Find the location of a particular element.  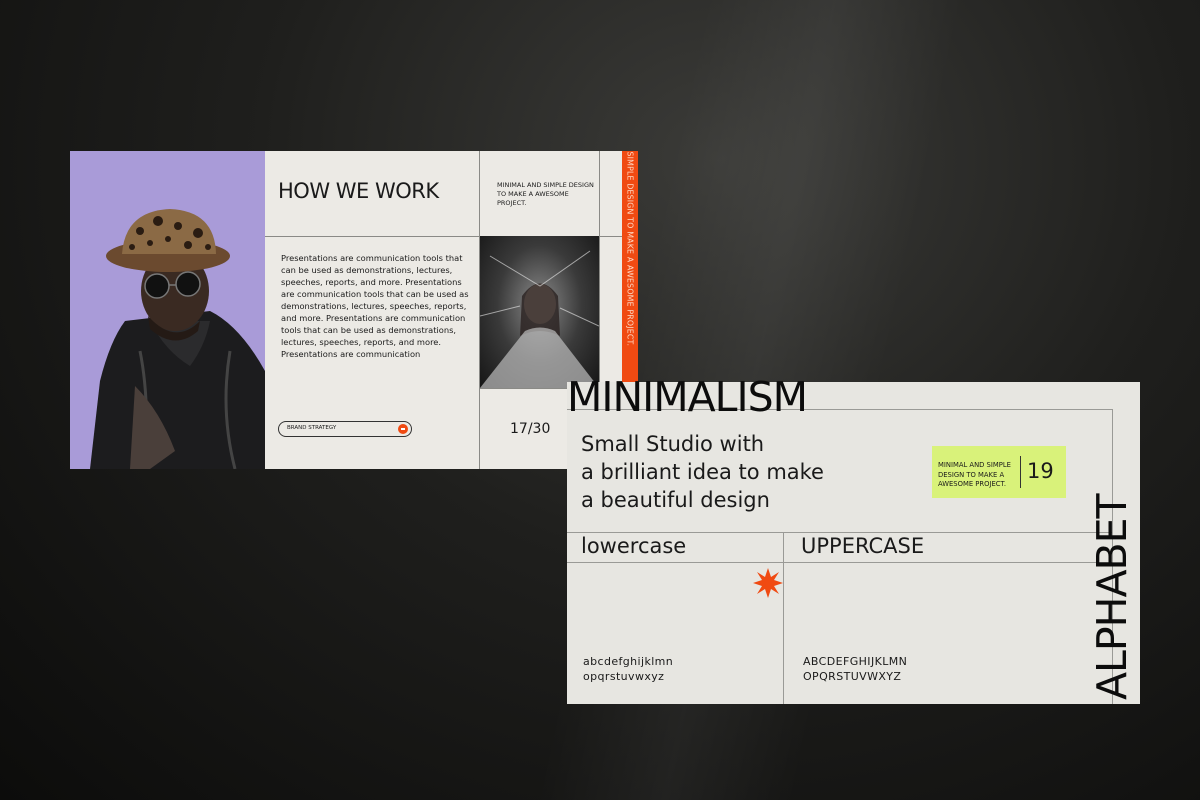

lowercase-header: lowercase is located at coordinates (634, 546).